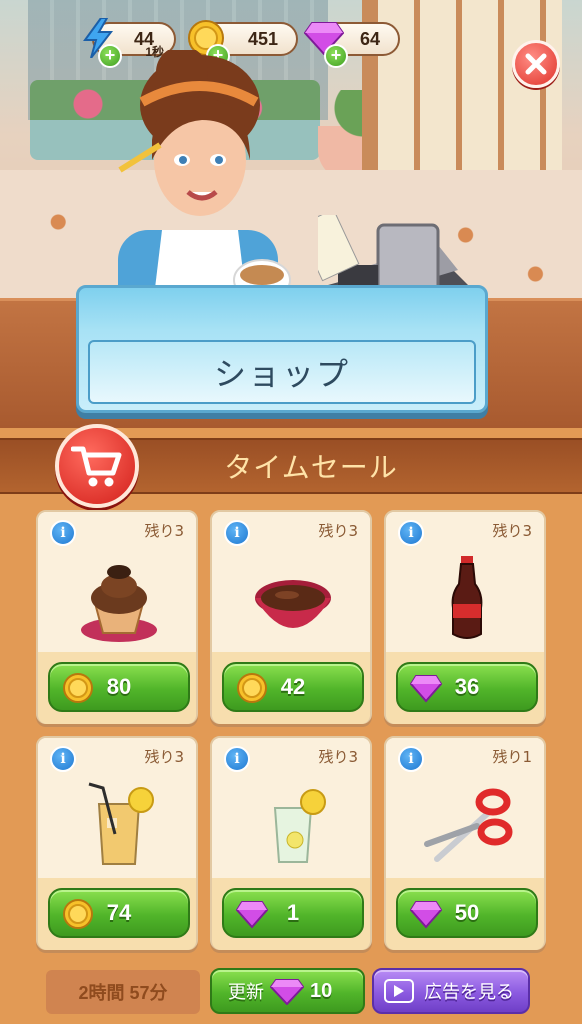 The image size is (582, 1024). Describe the element at coordinates (123, 992) in the screenshot. I see `refresh-timer: 2時間 57分` at that location.